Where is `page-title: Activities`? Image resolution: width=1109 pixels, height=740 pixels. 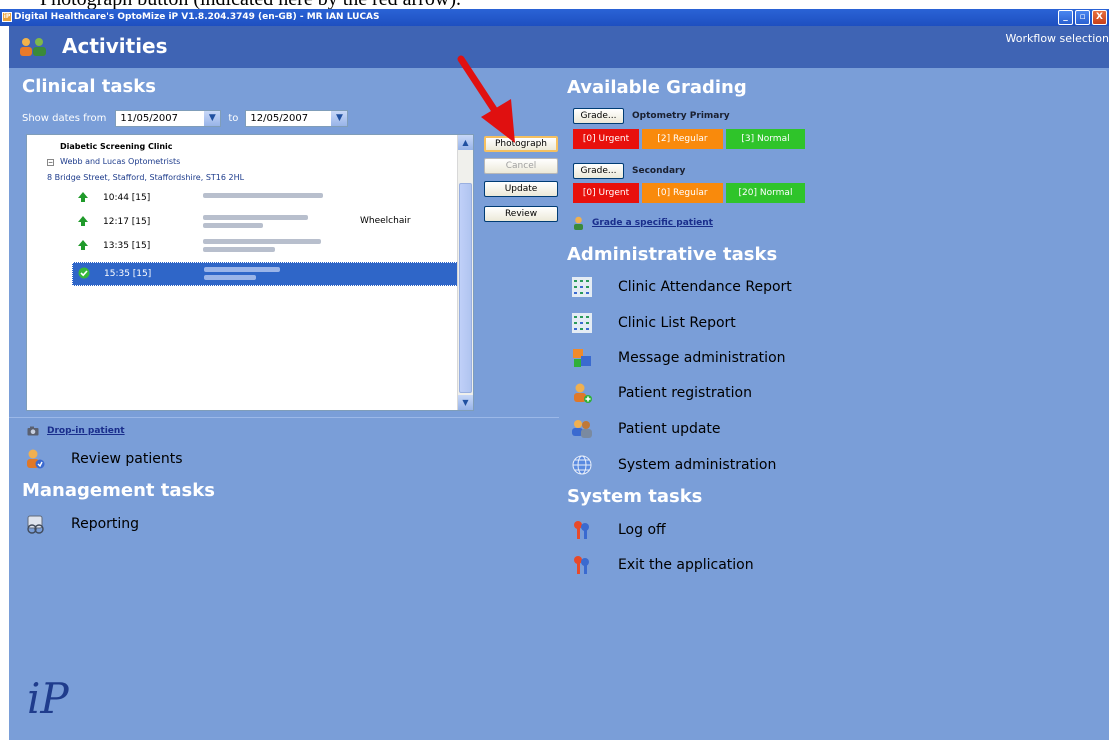 page-title: Activities is located at coordinates (115, 46).